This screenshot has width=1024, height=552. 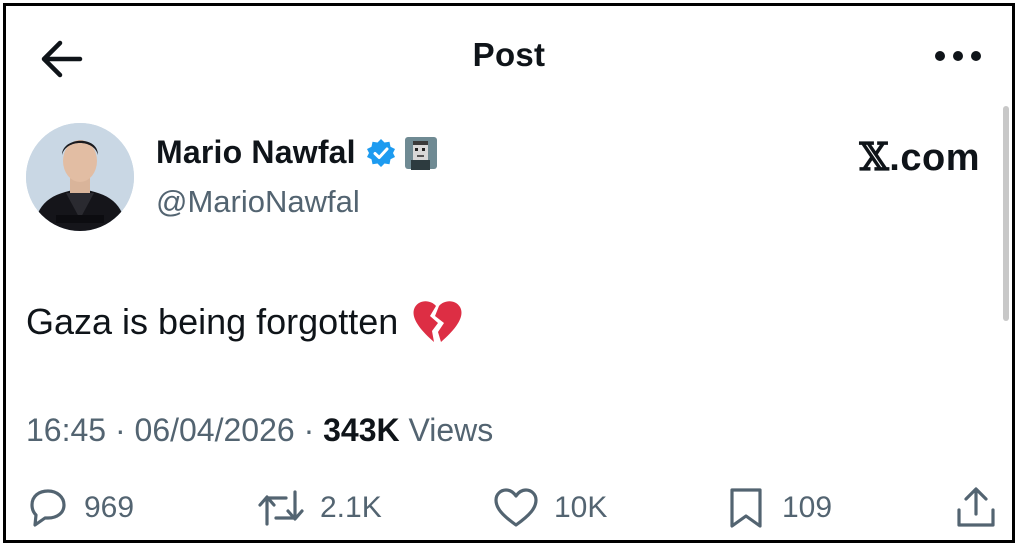 I want to click on post-time: 16:45, so click(x=66, y=430).